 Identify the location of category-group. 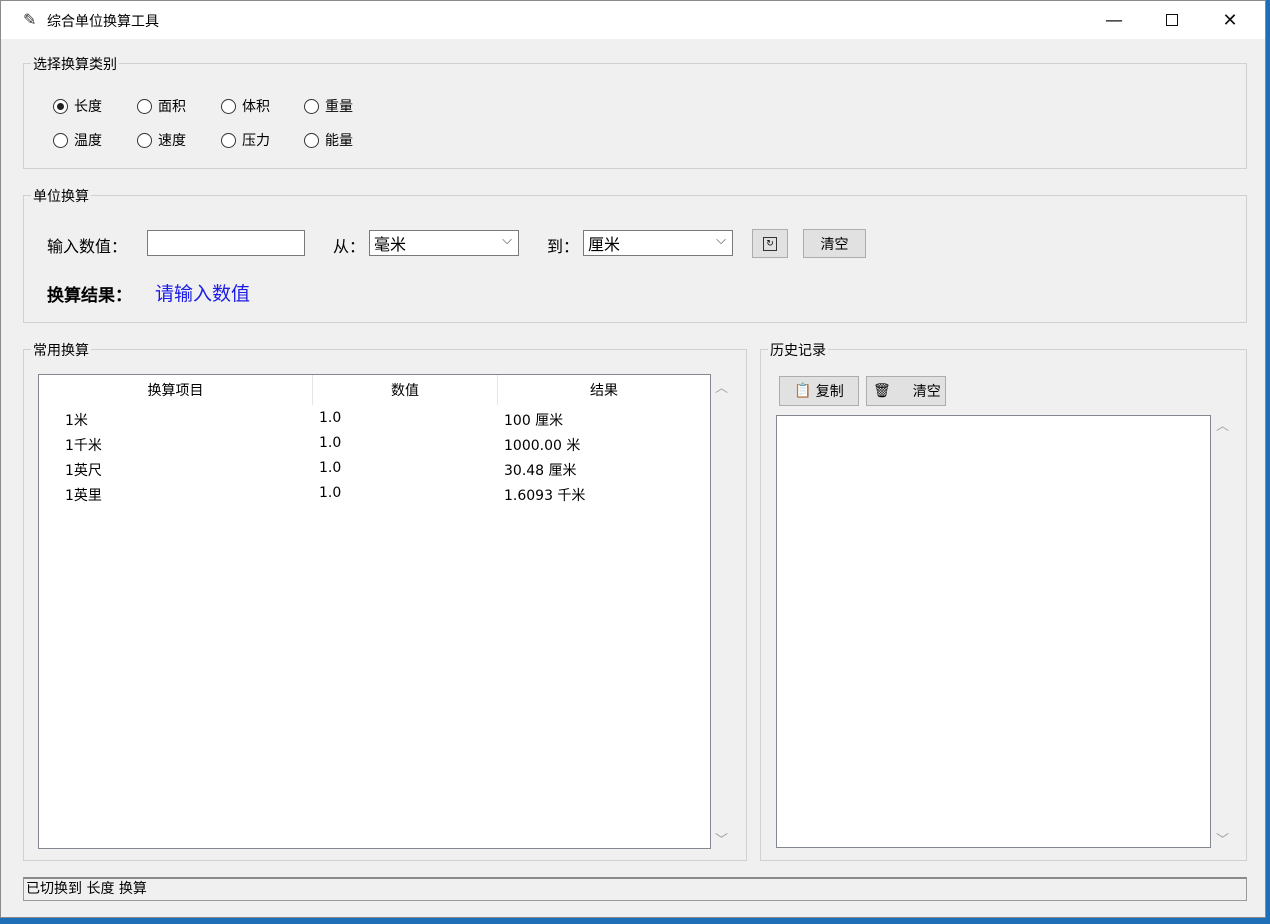
(635, 116).